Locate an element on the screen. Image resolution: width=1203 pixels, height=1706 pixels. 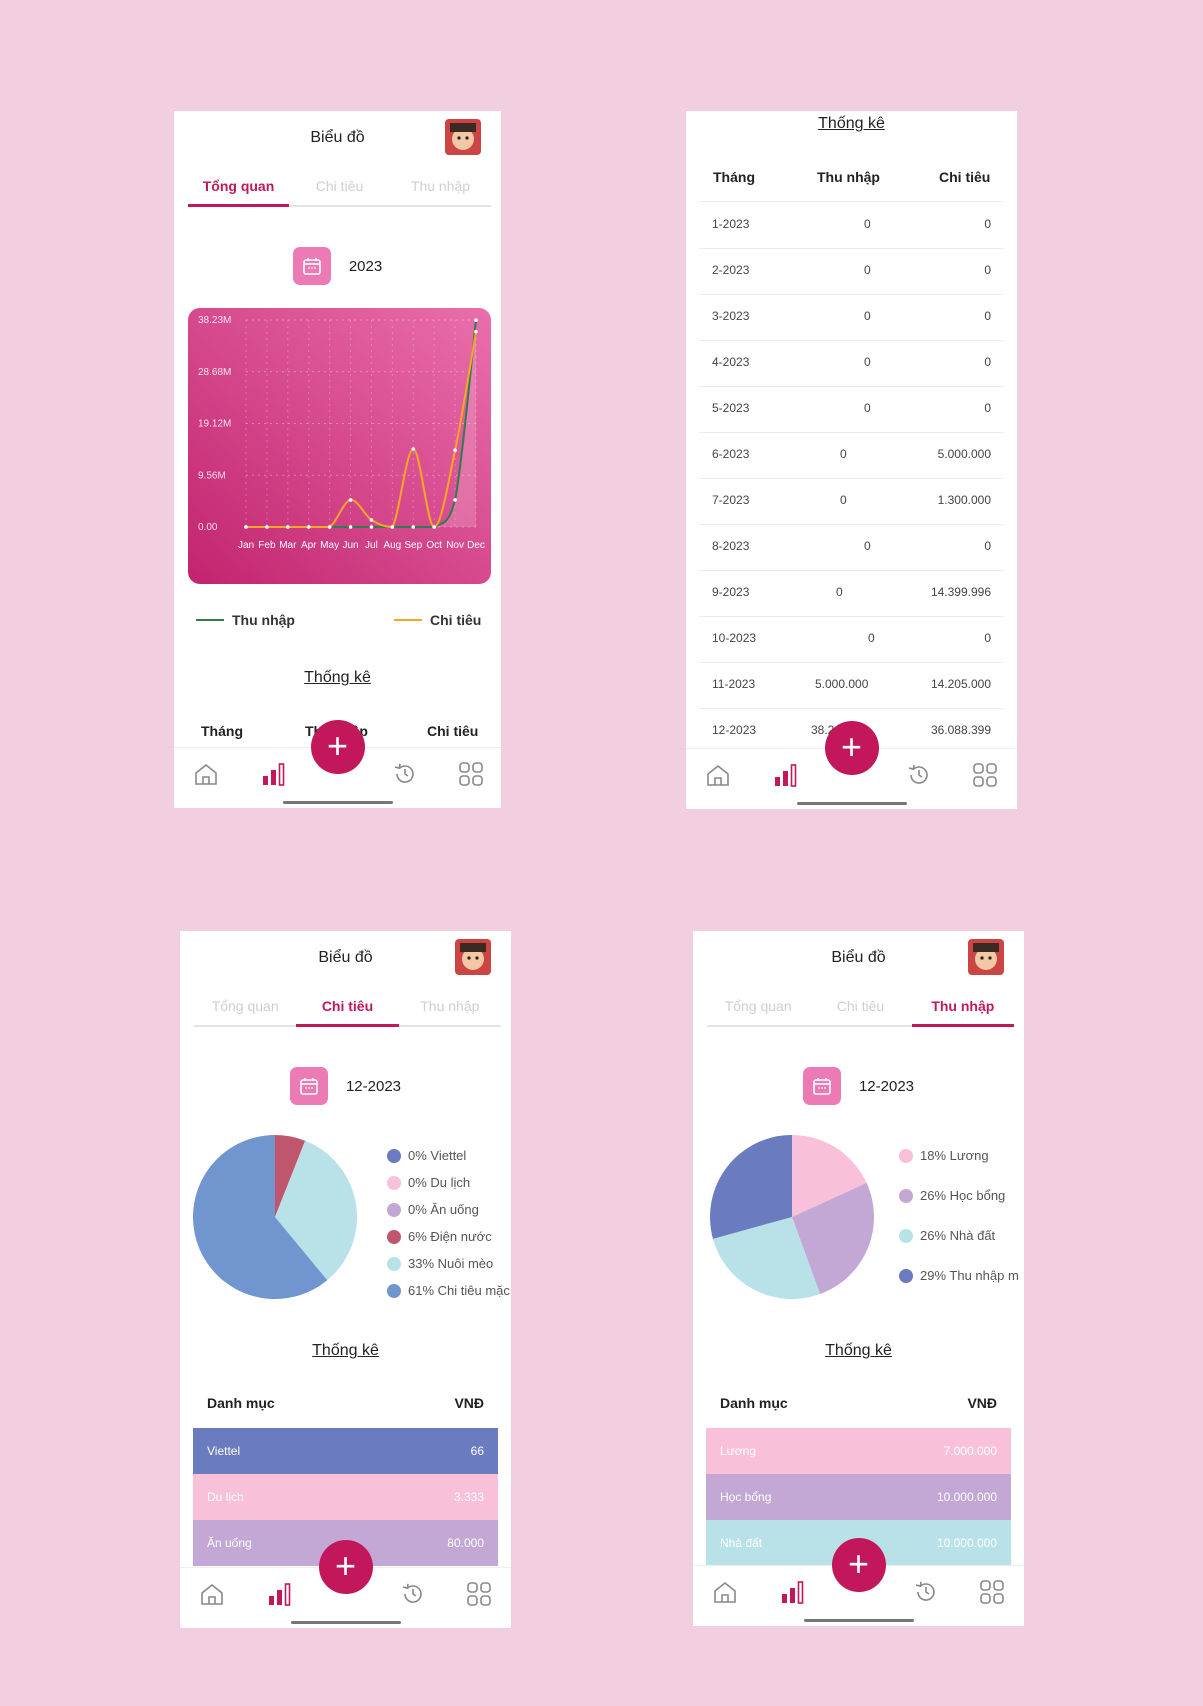
table-row: 11-2023 5.000.000 14.205.000 is located at coordinates (851, 685).